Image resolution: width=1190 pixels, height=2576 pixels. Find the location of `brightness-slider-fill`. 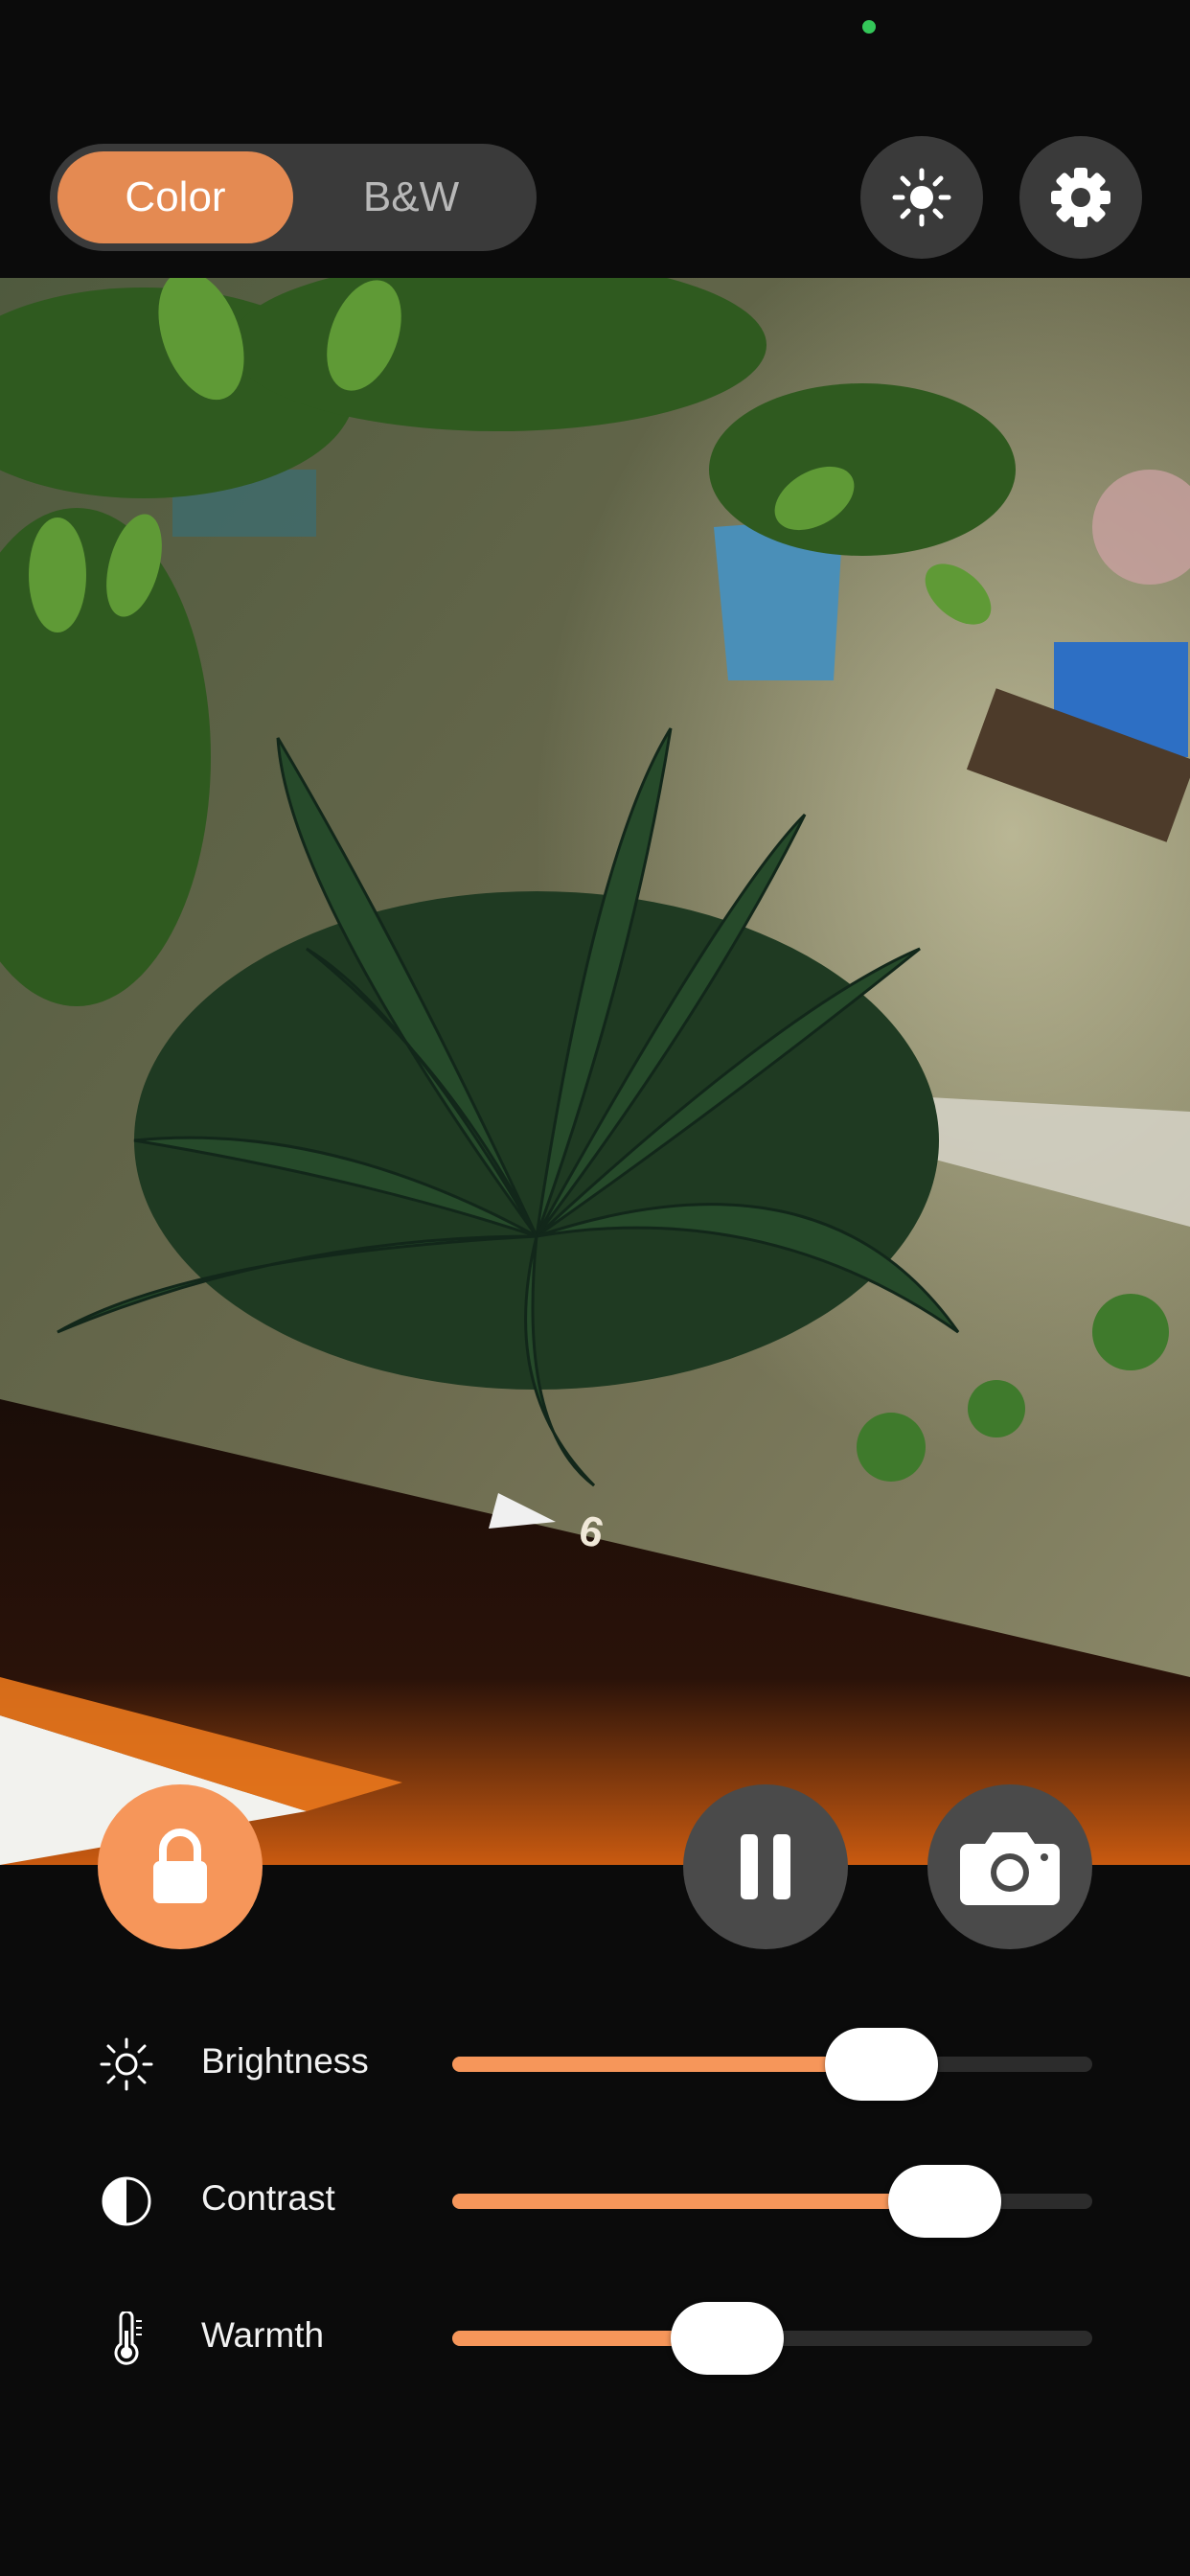

brightness-slider-fill is located at coordinates (667, 2064).